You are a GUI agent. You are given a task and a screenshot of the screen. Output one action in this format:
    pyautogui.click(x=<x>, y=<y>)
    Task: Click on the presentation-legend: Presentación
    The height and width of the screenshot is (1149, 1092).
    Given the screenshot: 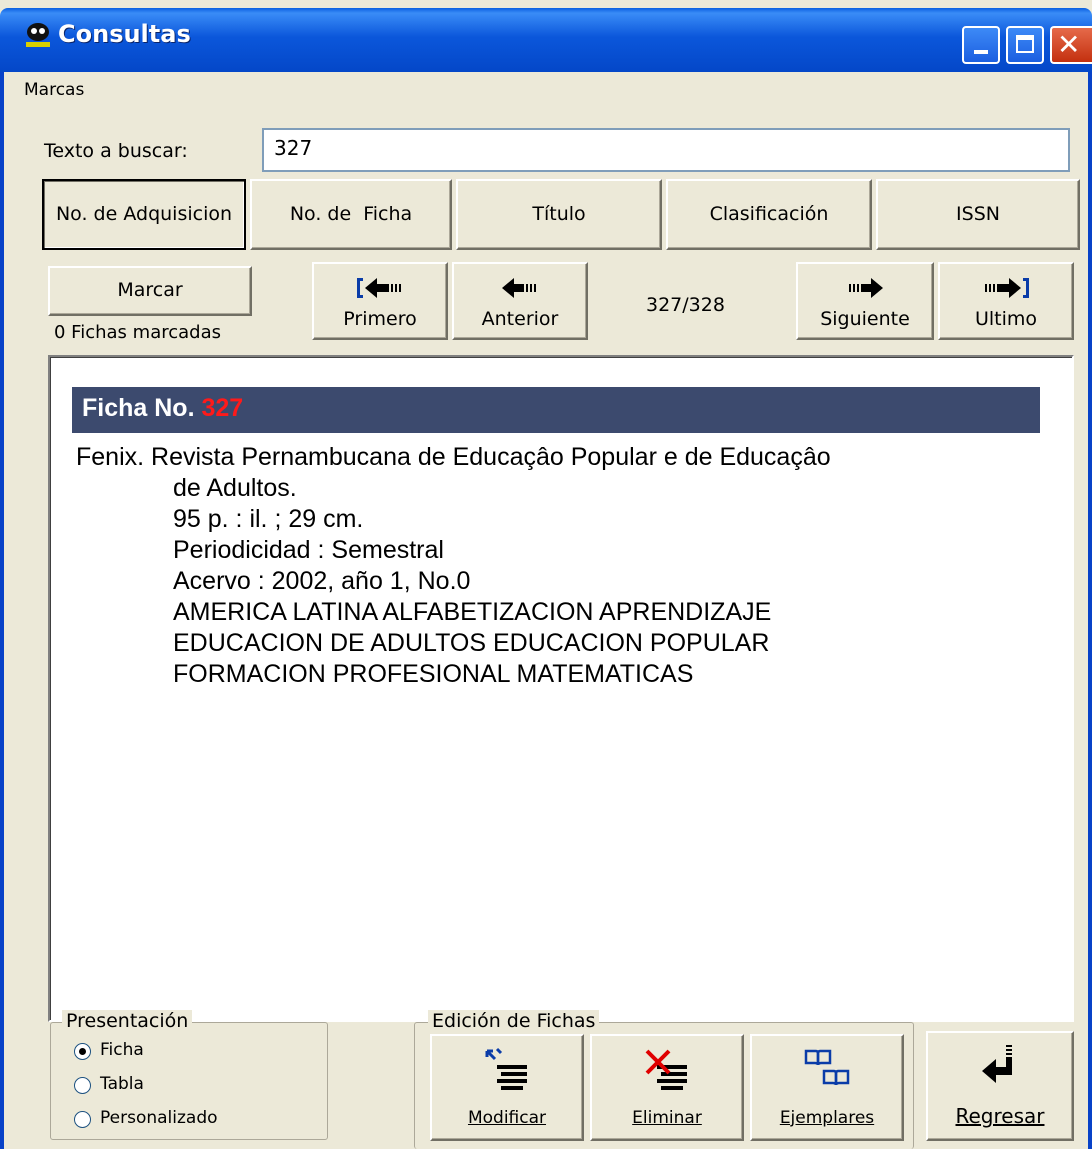 What is the action you would take?
    pyautogui.click(x=127, y=1021)
    